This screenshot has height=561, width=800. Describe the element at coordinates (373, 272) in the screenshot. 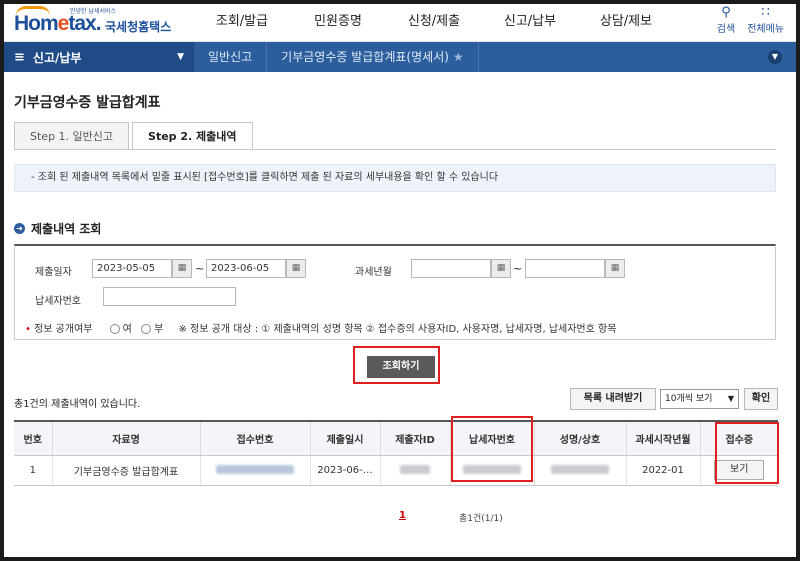

I see `tax-year-label: 과세년월` at that location.